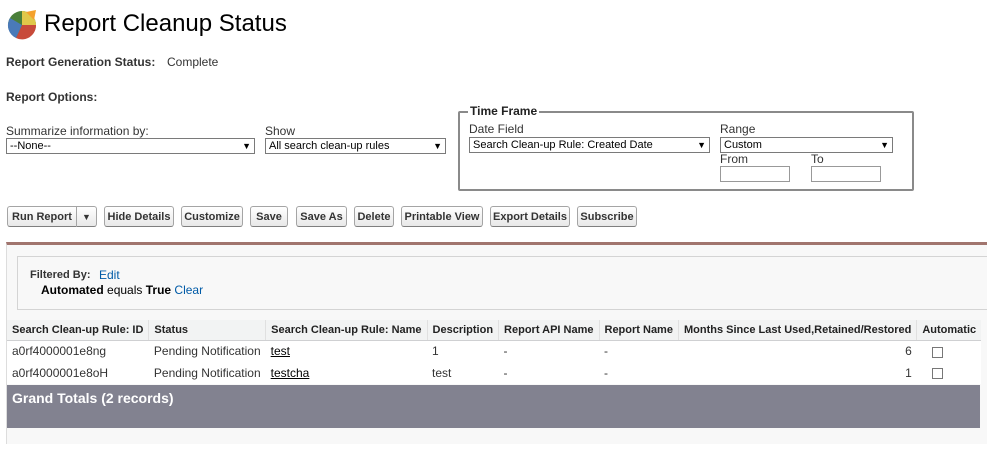  Describe the element at coordinates (130, 146) in the screenshot. I see `summarize-select: --None-- ▼` at that location.